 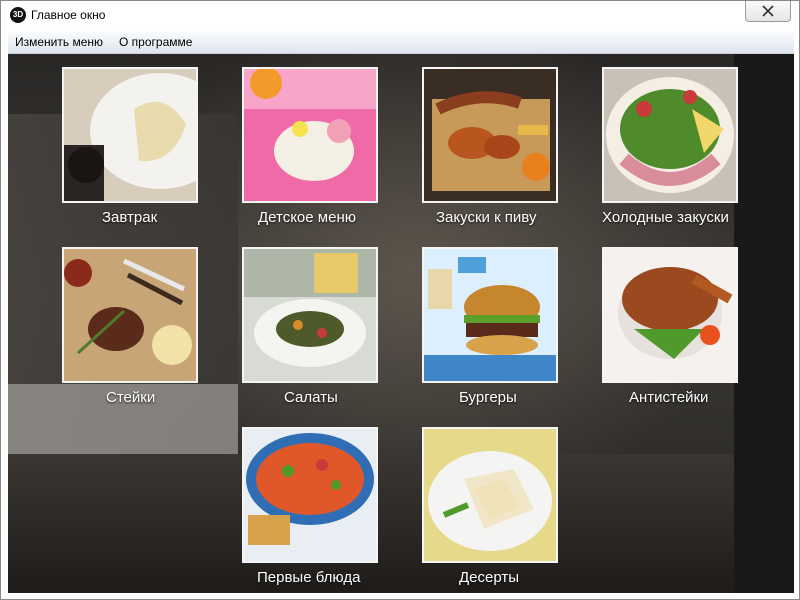 What do you see at coordinates (665, 217) in the screenshot?
I see `category-label-cold-appetizers: Холодные закуски` at bounding box center [665, 217].